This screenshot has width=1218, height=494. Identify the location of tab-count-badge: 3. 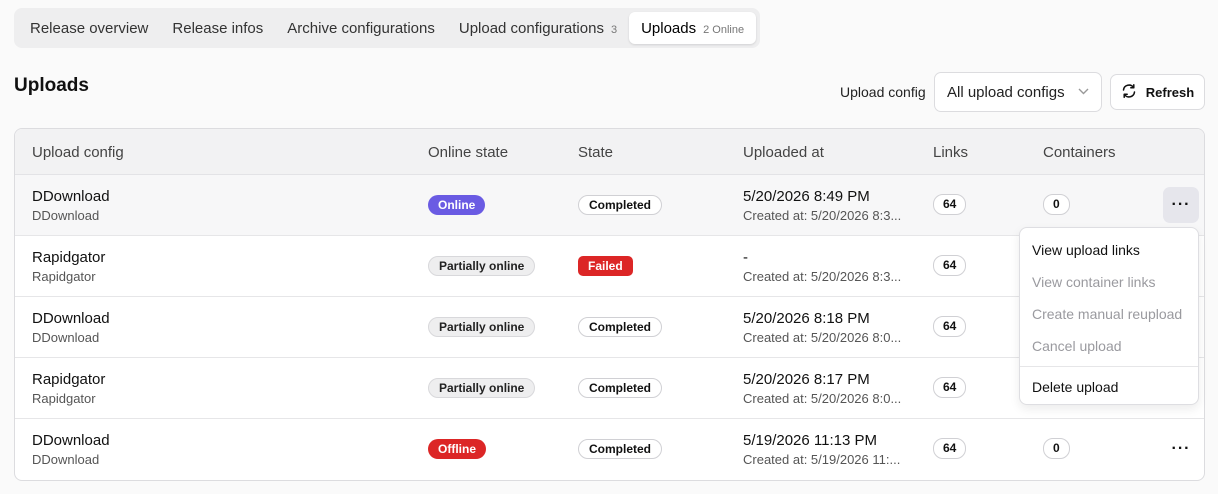
(614, 30).